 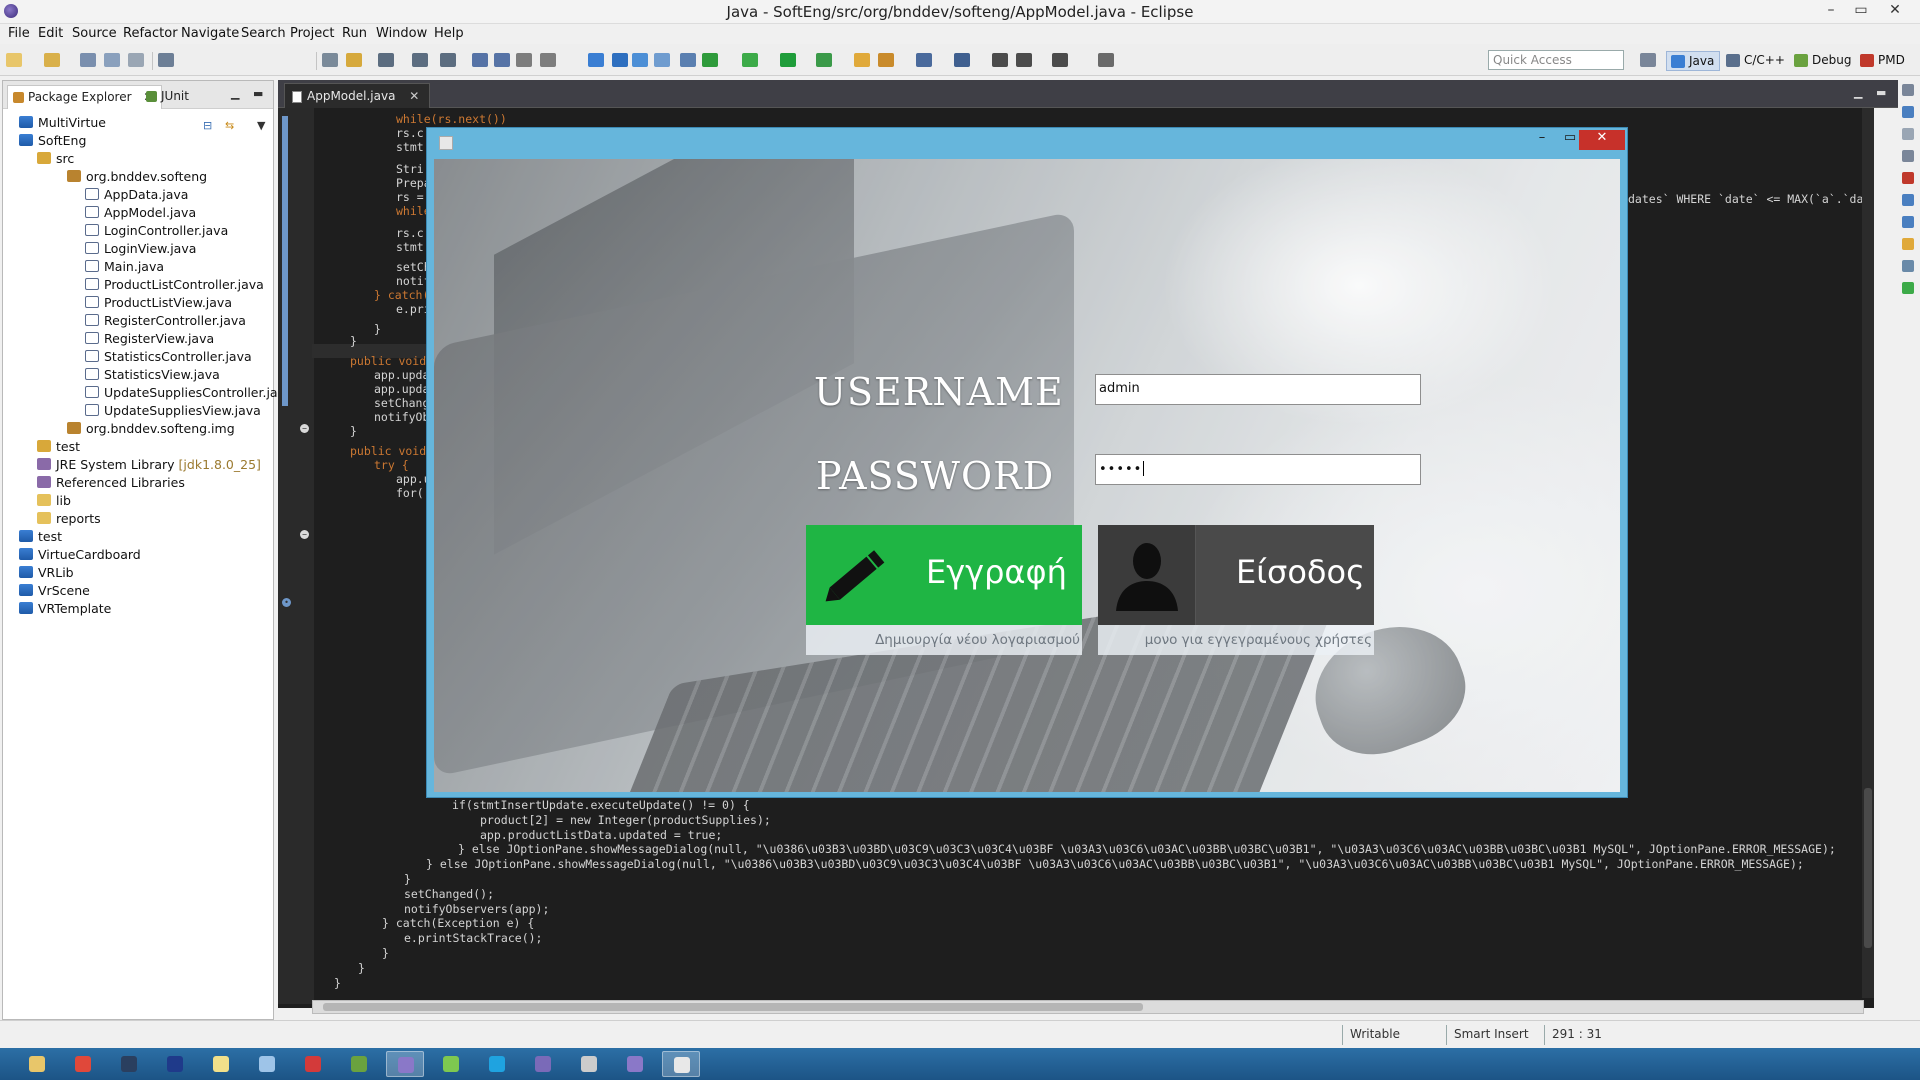 What do you see at coordinates (174, 286) in the screenshot?
I see `tree-item: ProductListController.java` at bounding box center [174, 286].